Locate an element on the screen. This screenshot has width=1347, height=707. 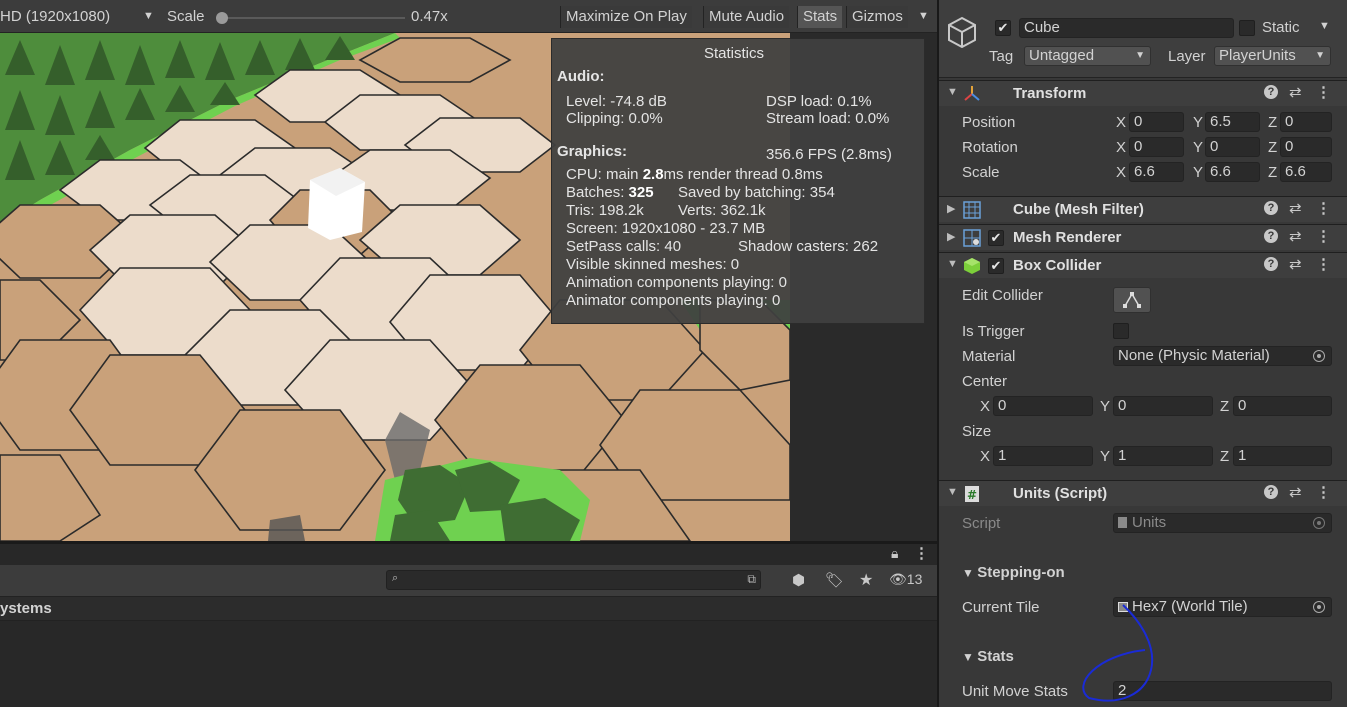
hidden-count: 👁︎13 is located at coordinates (905, 579).